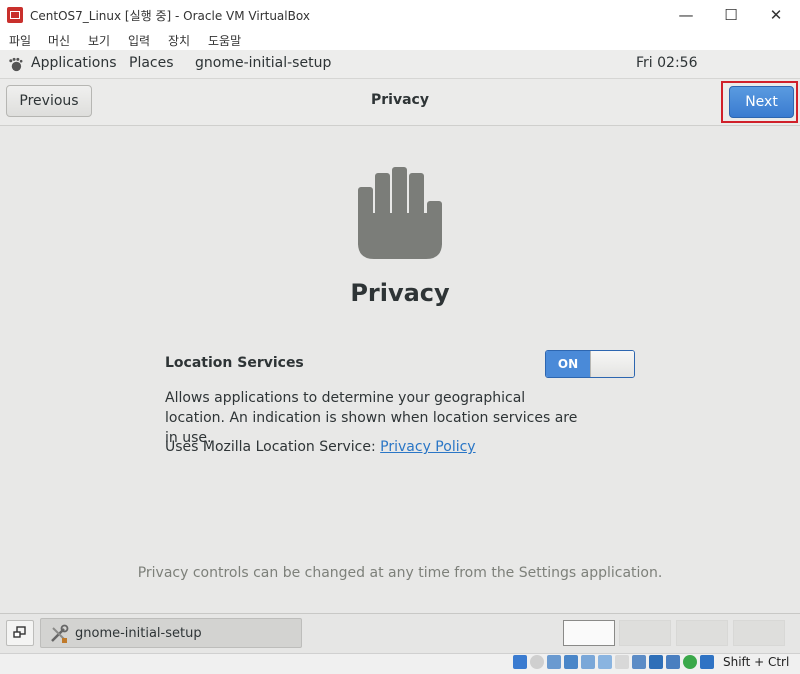 The height and width of the screenshot is (674, 800). I want to click on menu-help: 도움말, so click(224, 40).